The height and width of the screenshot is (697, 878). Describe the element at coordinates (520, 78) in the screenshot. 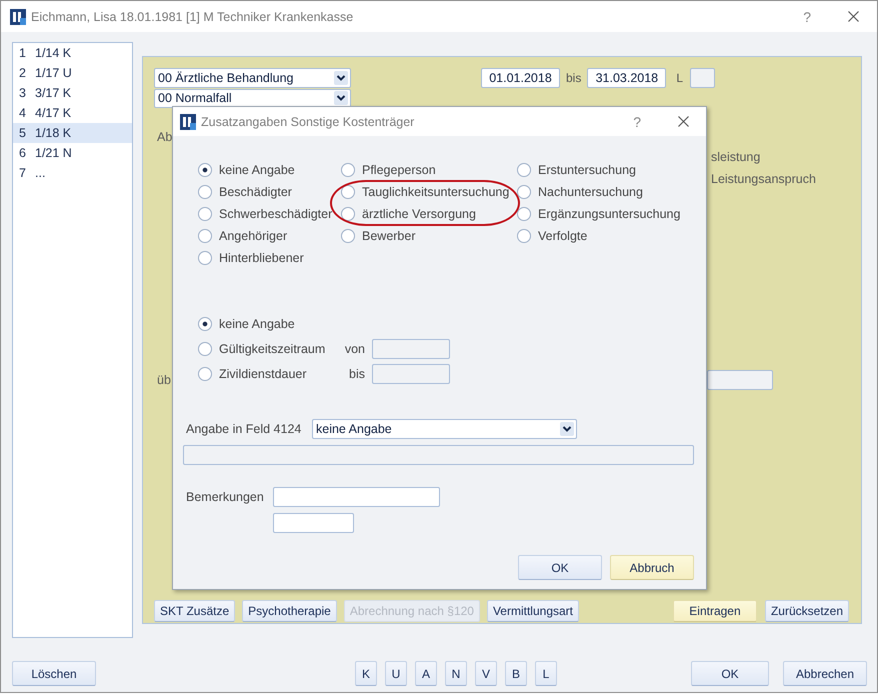

I see `date-field: 01.01.2018` at that location.